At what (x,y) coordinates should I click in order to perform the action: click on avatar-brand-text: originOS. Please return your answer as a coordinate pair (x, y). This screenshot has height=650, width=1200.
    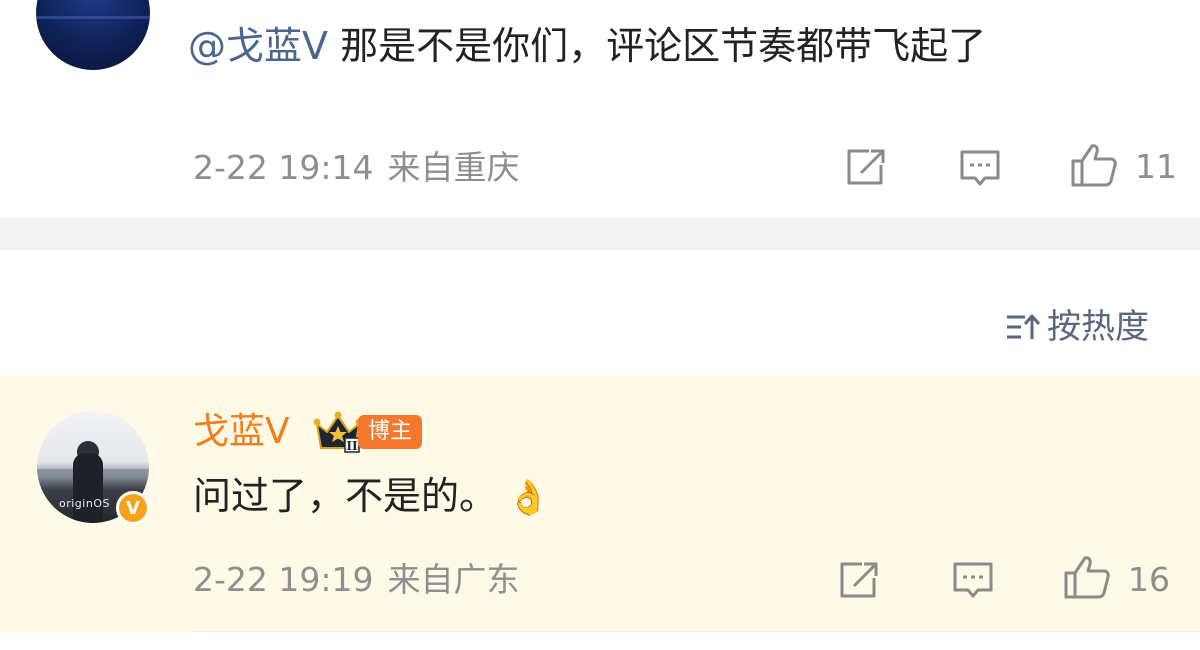
    Looking at the image, I should click on (84, 503).